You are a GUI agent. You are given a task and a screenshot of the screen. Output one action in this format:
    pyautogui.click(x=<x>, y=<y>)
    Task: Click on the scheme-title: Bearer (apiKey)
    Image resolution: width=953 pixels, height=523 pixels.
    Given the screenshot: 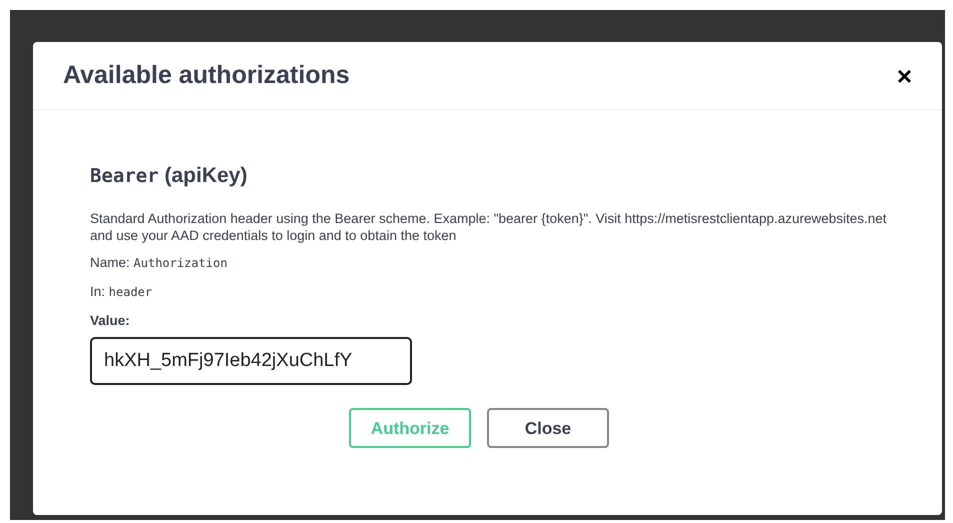 What is the action you would take?
    pyautogui.click(x=169, y=176)
    